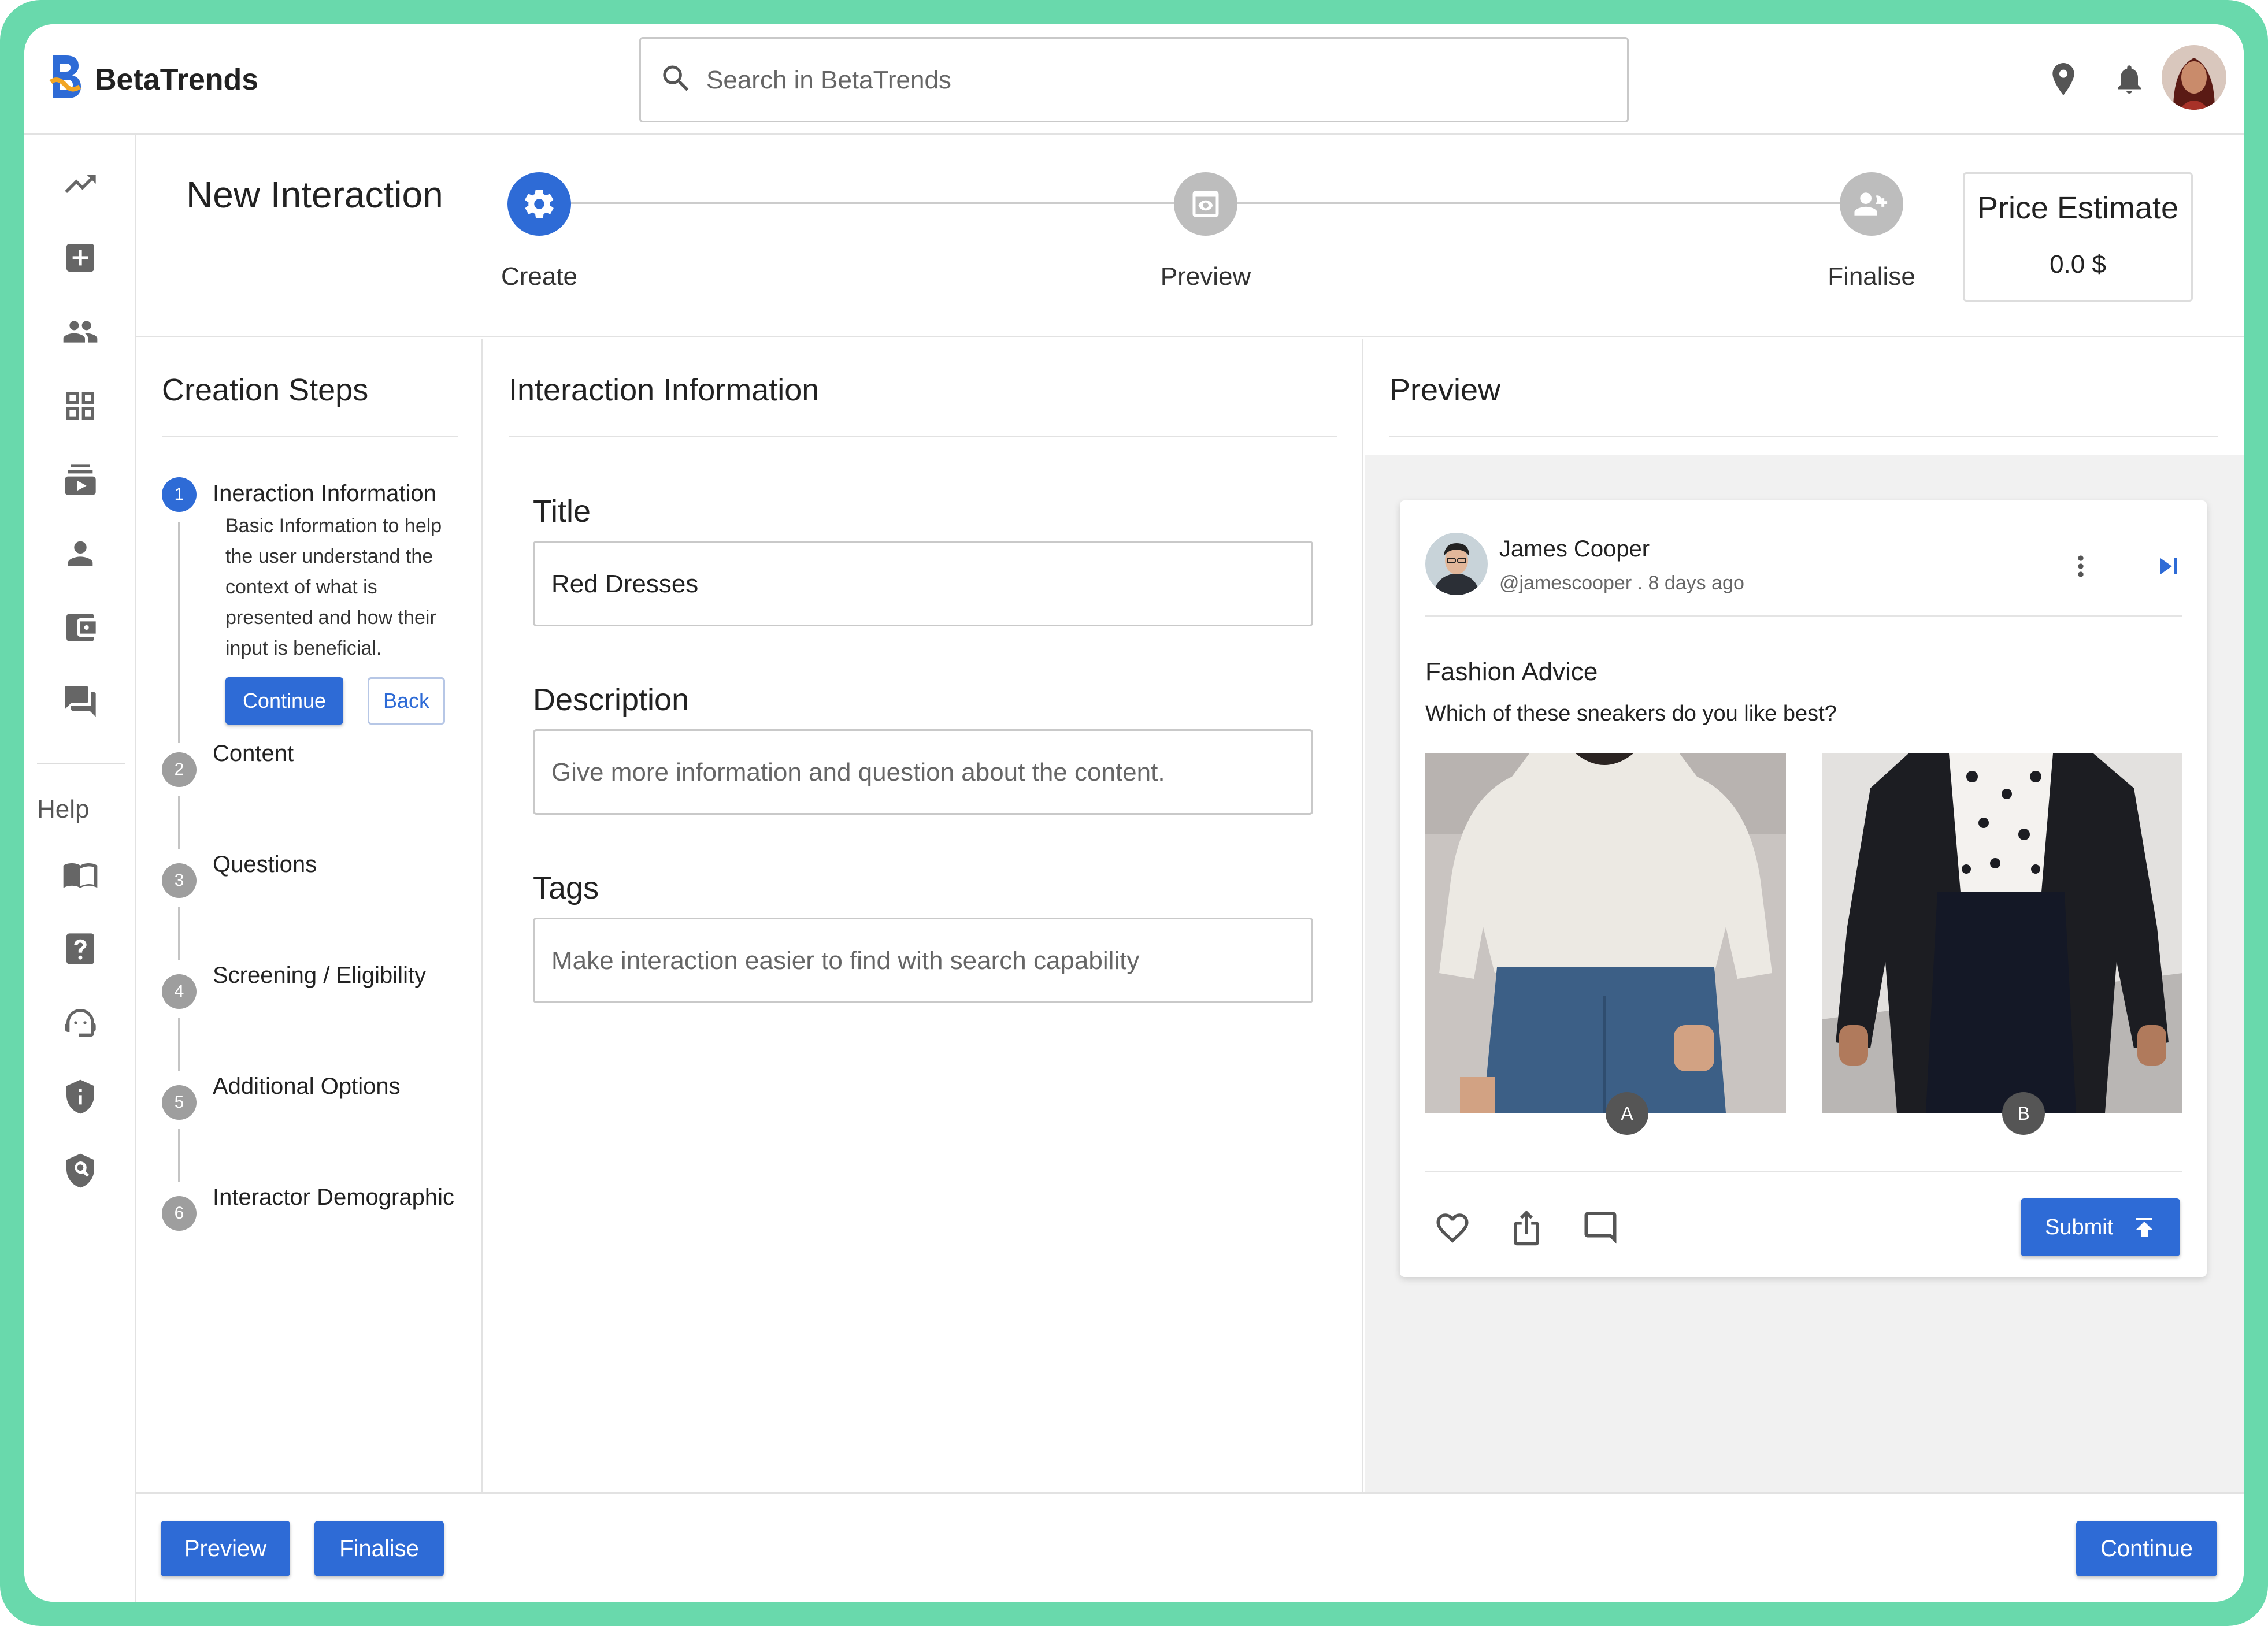 The height and width of the screenshot is (1626, 2268). What do you see at coordinates (1621, 583) in the screenshot?
I see `post-handle: @jamescooper . 8 days ago` at bounding box center [1621, 583].